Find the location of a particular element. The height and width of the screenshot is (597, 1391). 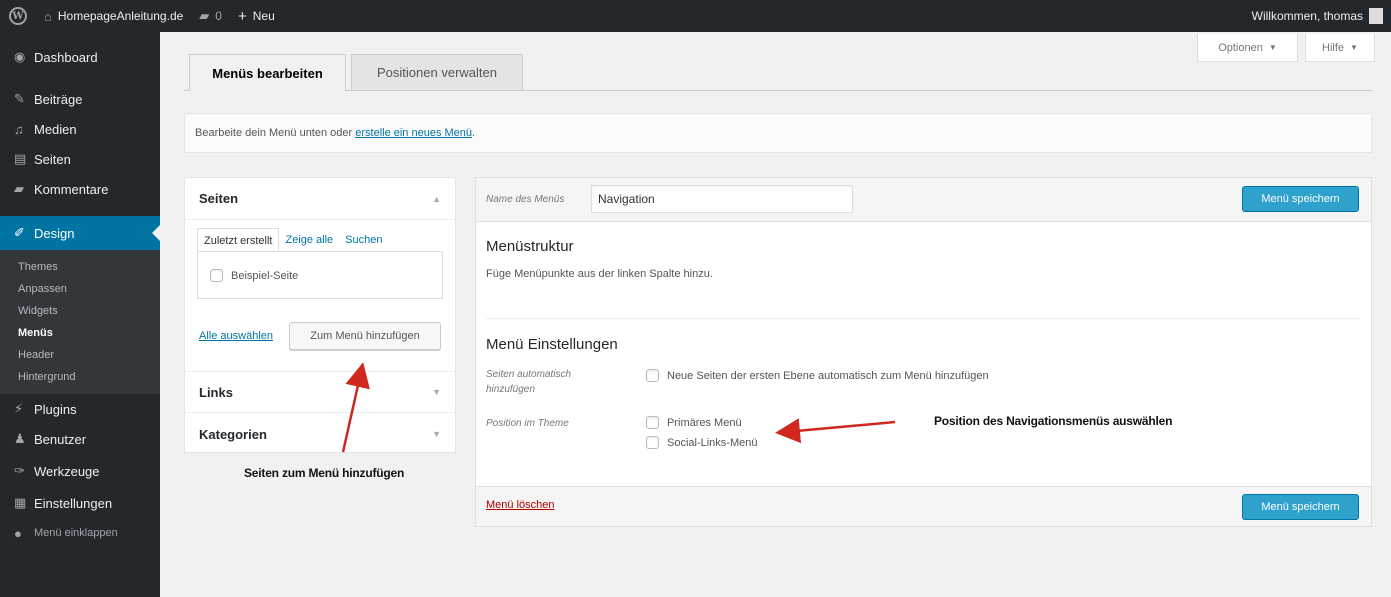

annotation-arrow-pages is located at coordinates (355, 407).